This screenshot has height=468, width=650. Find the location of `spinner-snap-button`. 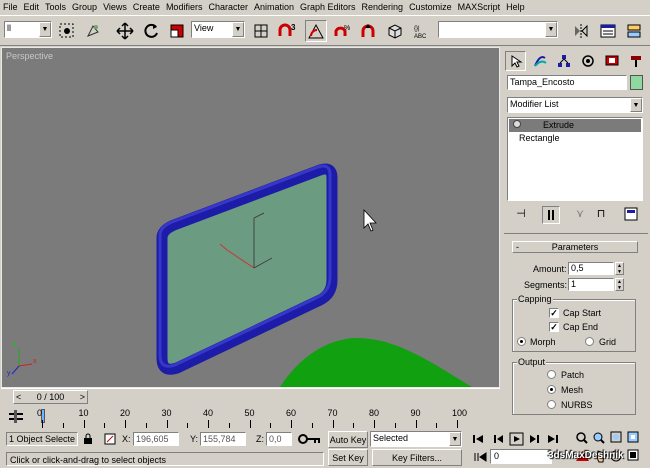

spinner-snap-button is located at coordinates (368, 31).